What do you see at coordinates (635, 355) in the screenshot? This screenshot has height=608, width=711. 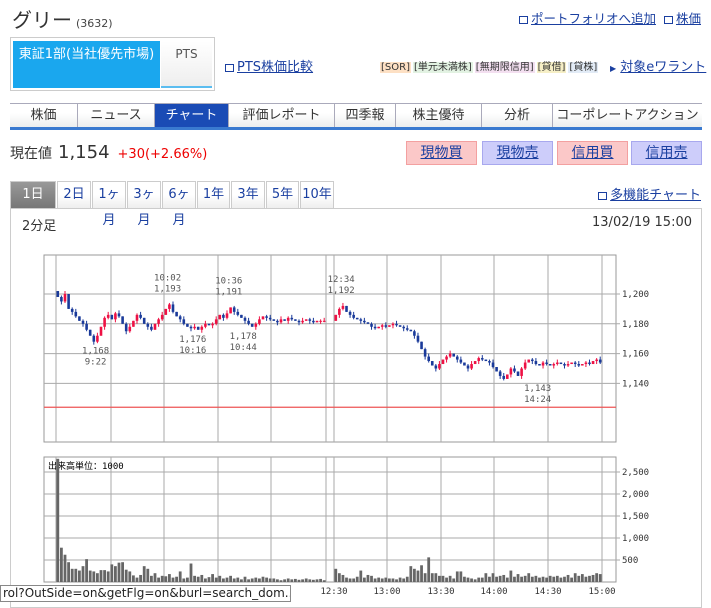 I see `price-tick-label: 1,160` at bounding box center [635, 355].